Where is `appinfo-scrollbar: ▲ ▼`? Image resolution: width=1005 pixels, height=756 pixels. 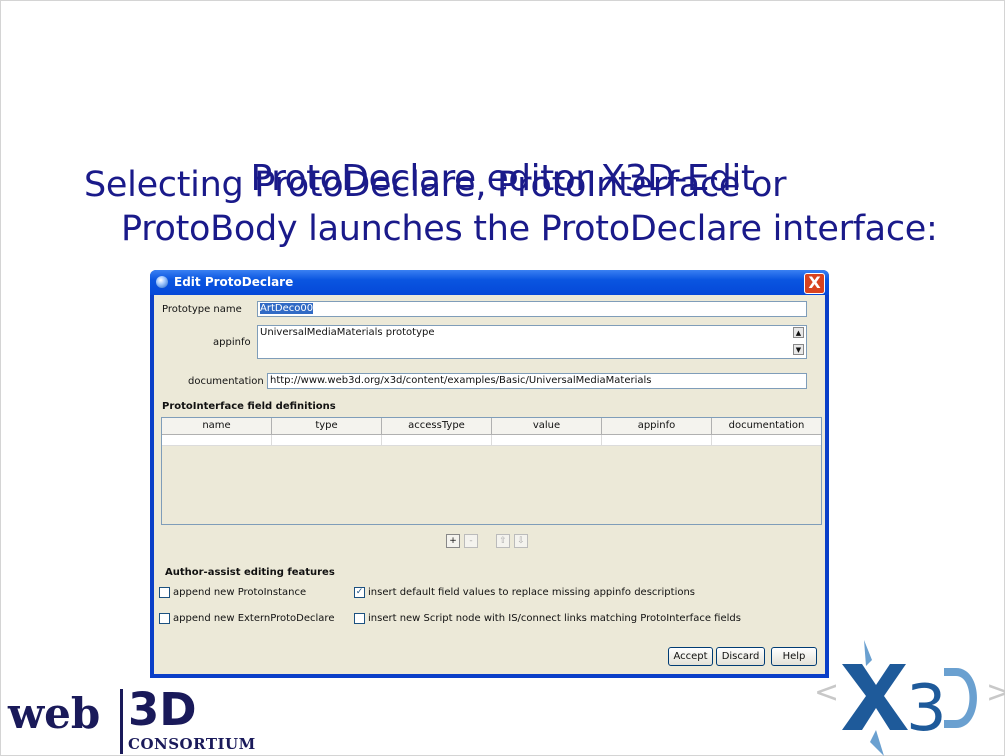 appinfo-scrollbar: ▲ ▼ is located at coordinates (799, 342).